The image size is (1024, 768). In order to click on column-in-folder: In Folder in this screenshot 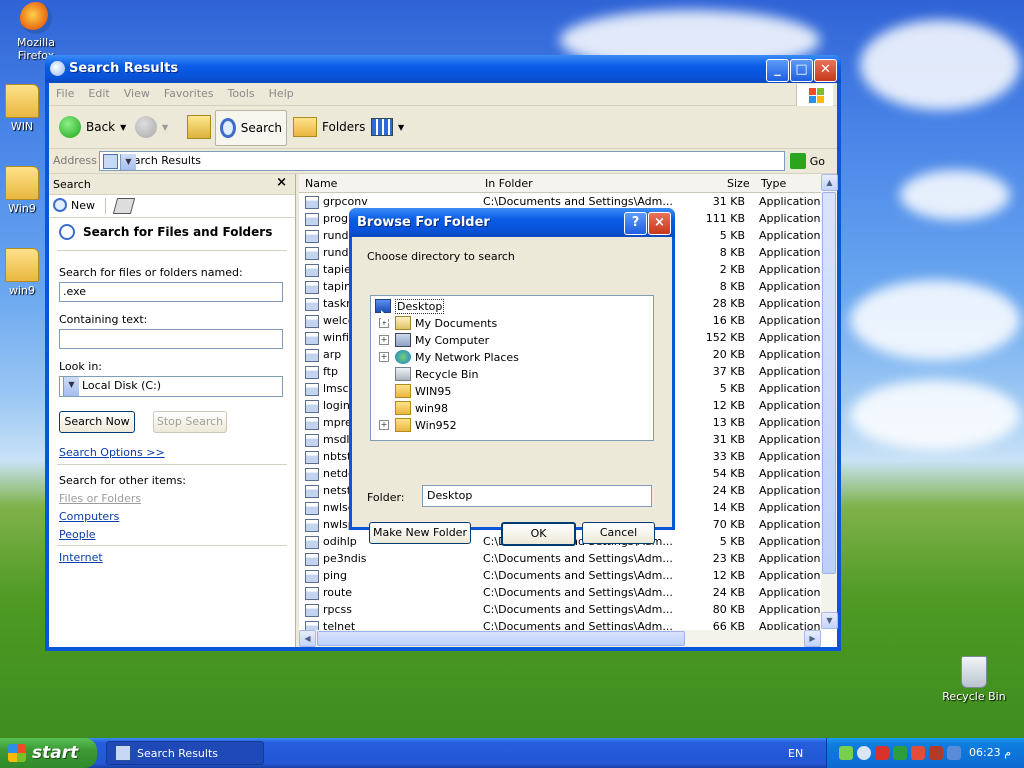, I will do `click(509, 183)`.